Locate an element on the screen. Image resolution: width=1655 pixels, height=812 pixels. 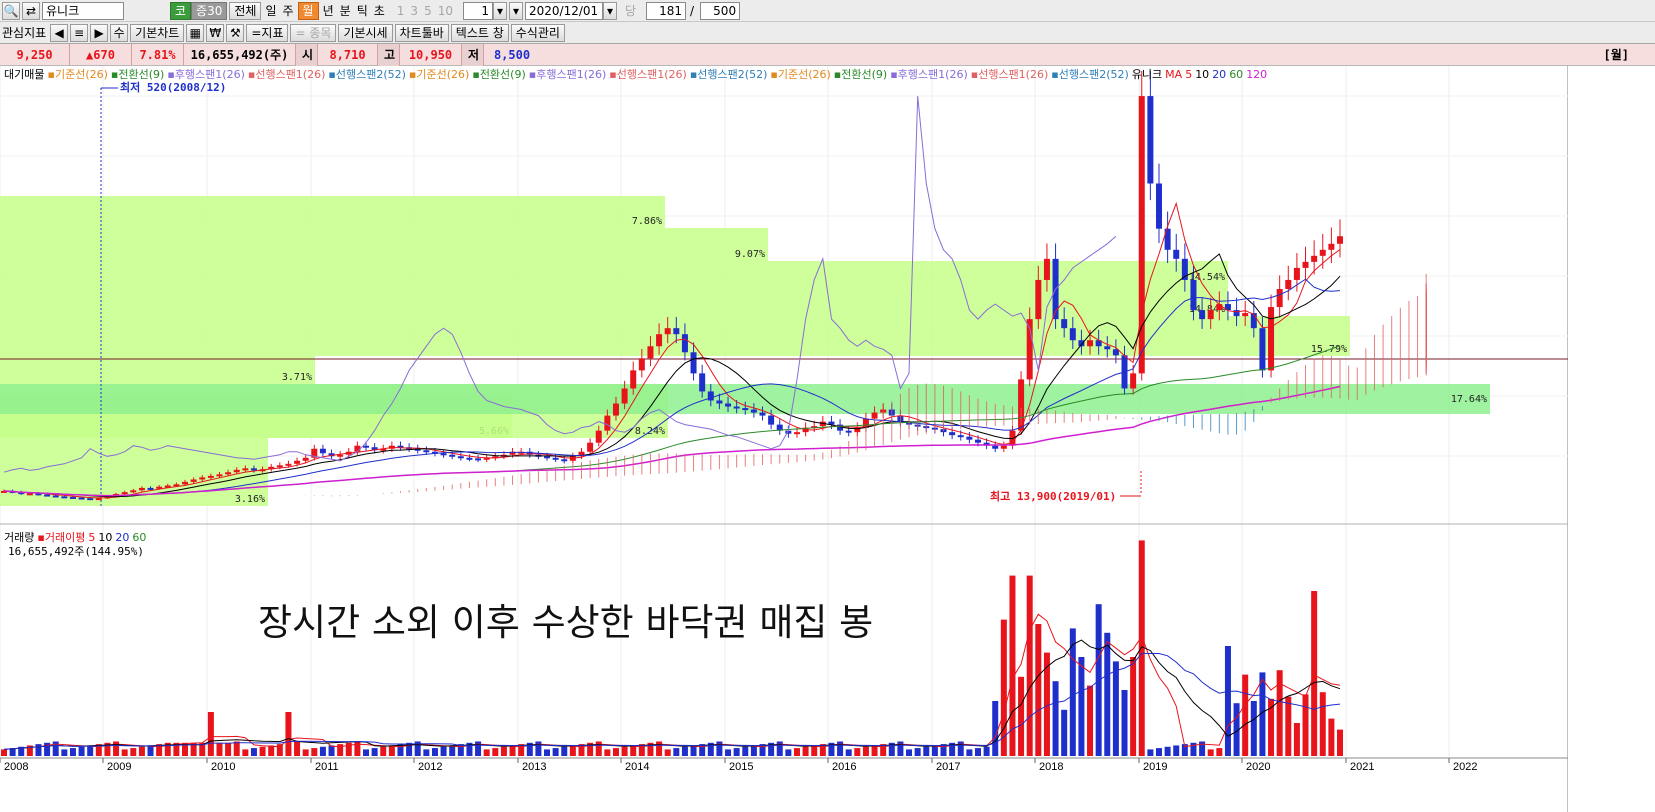
search-icon: 🔍 is located at coordinates (11, 10).